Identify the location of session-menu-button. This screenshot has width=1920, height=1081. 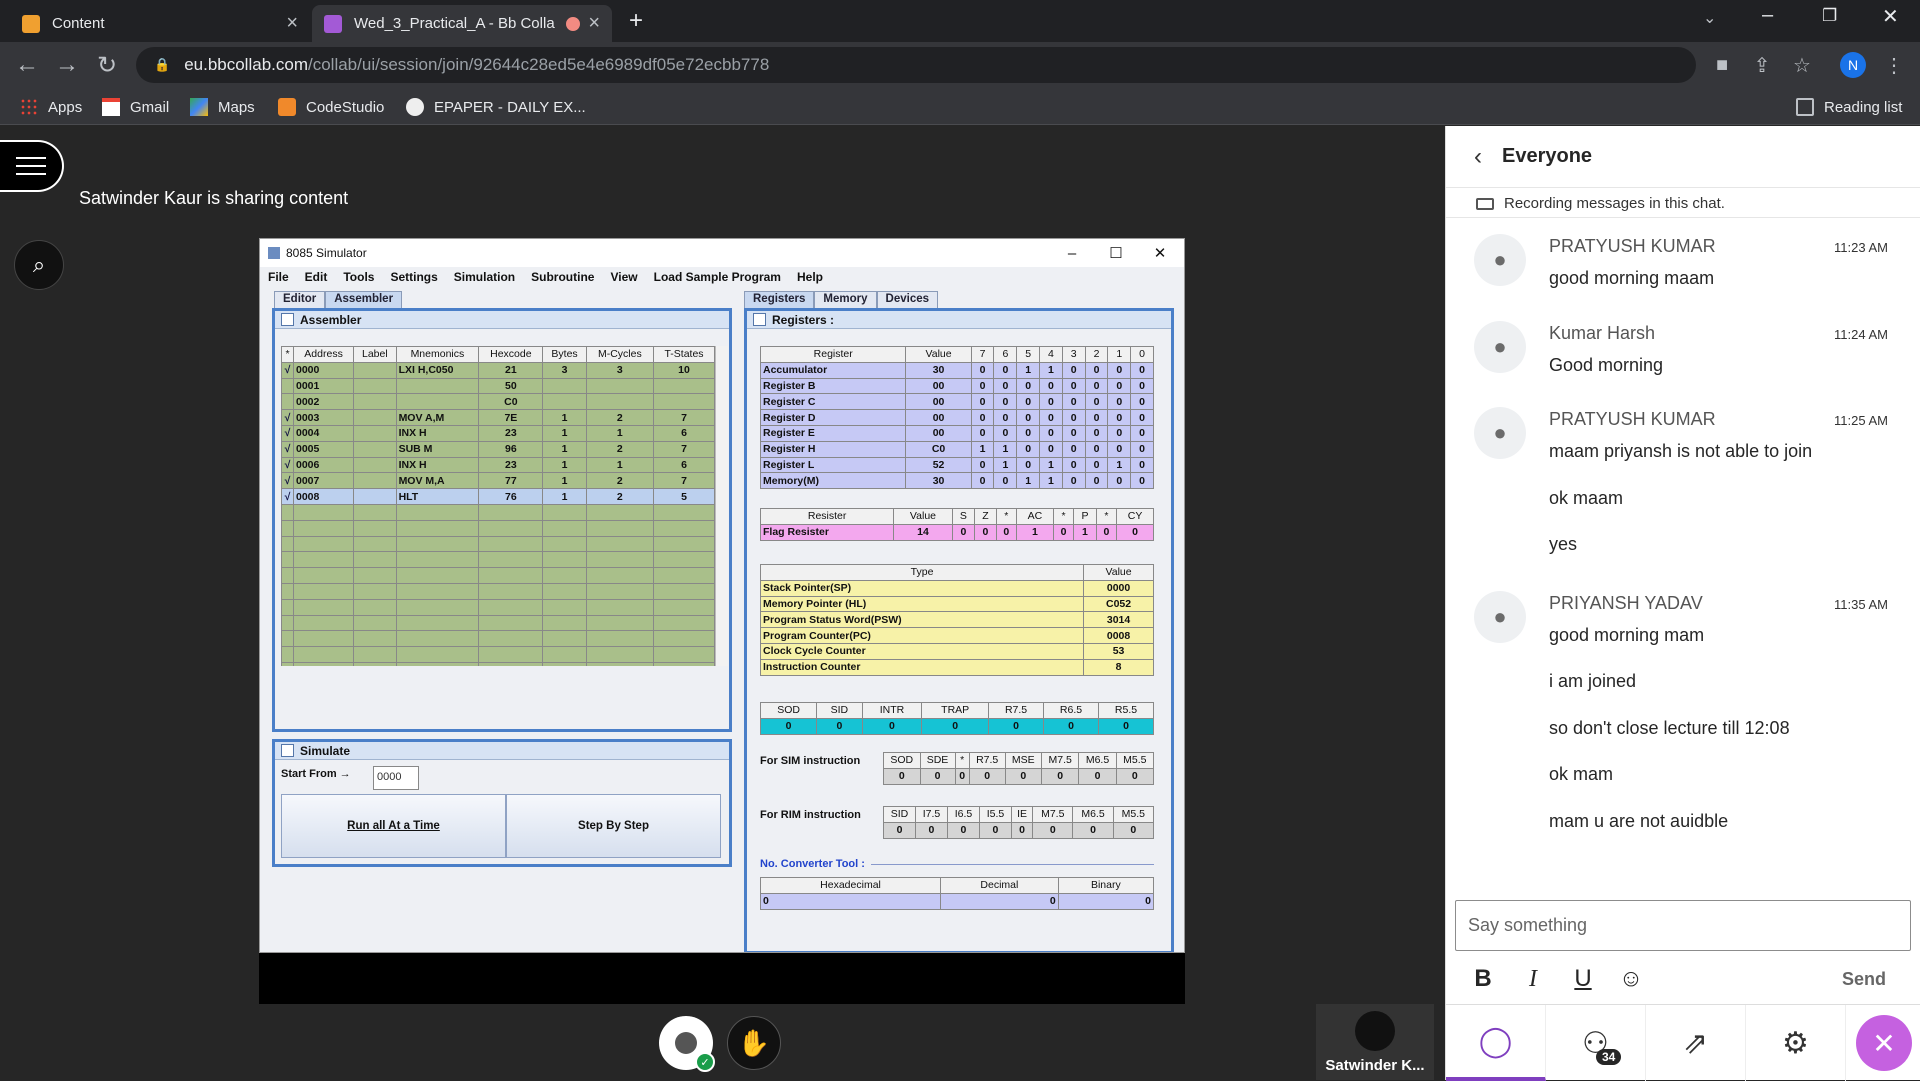
(32, 166).